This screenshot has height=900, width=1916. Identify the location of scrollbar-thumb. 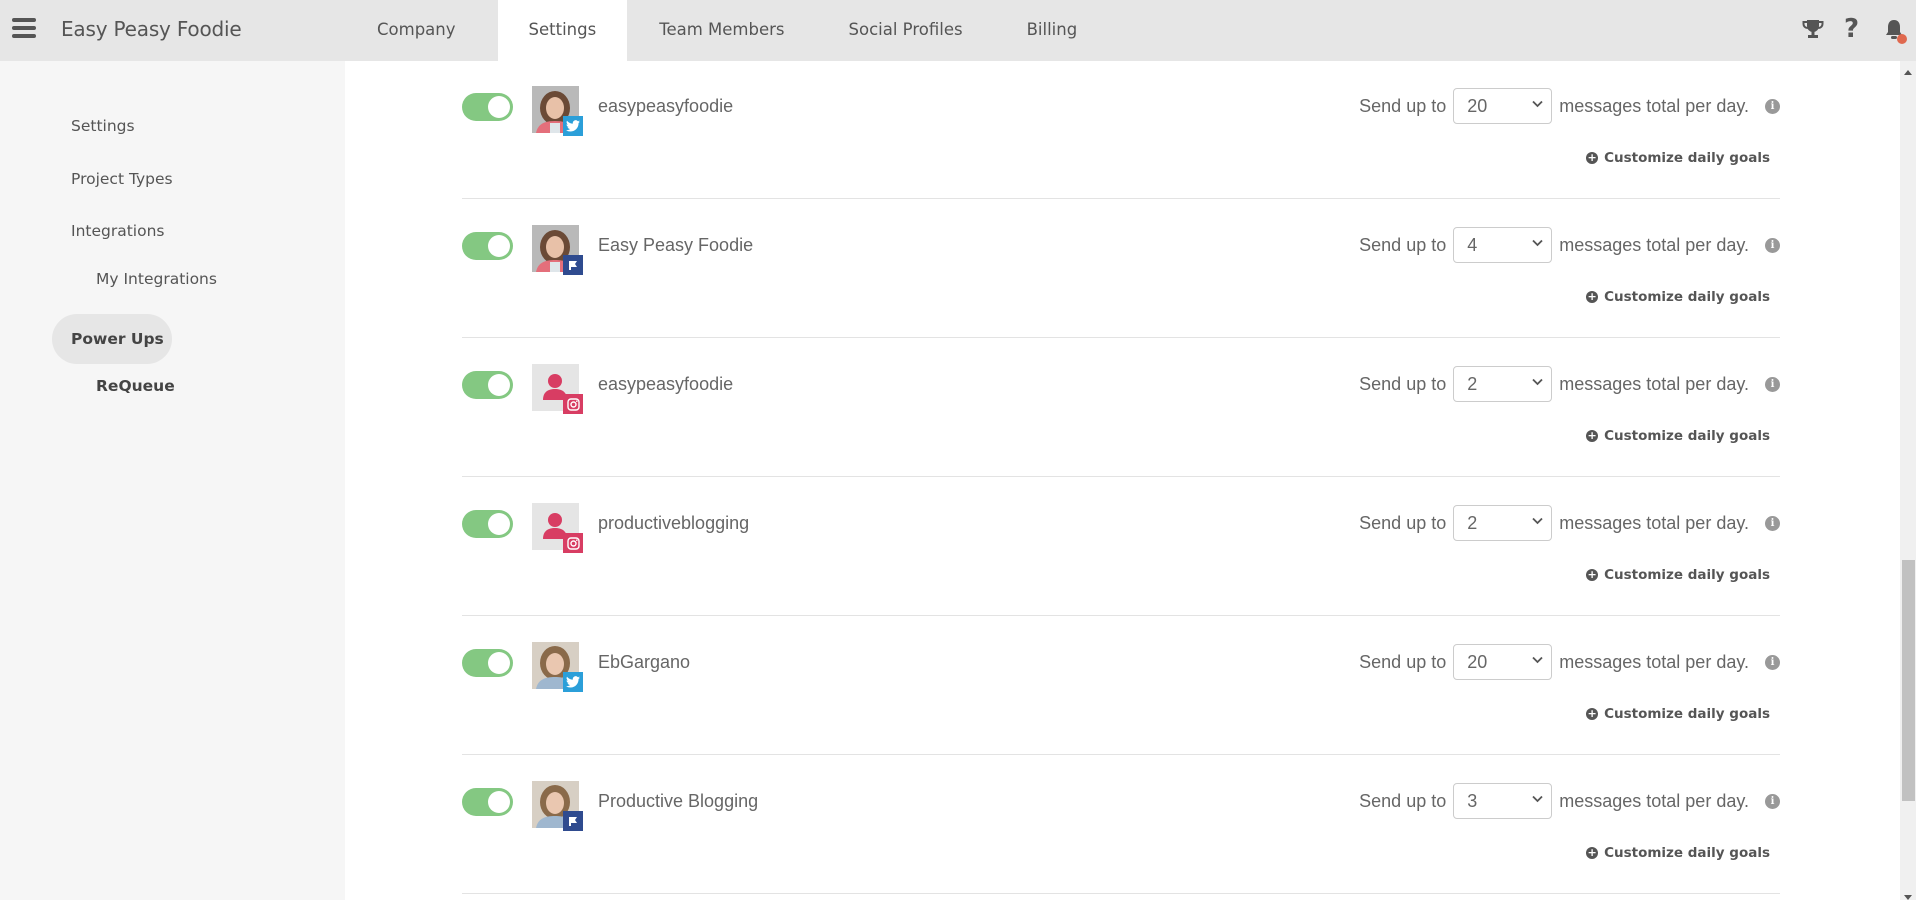
(1908, 680).